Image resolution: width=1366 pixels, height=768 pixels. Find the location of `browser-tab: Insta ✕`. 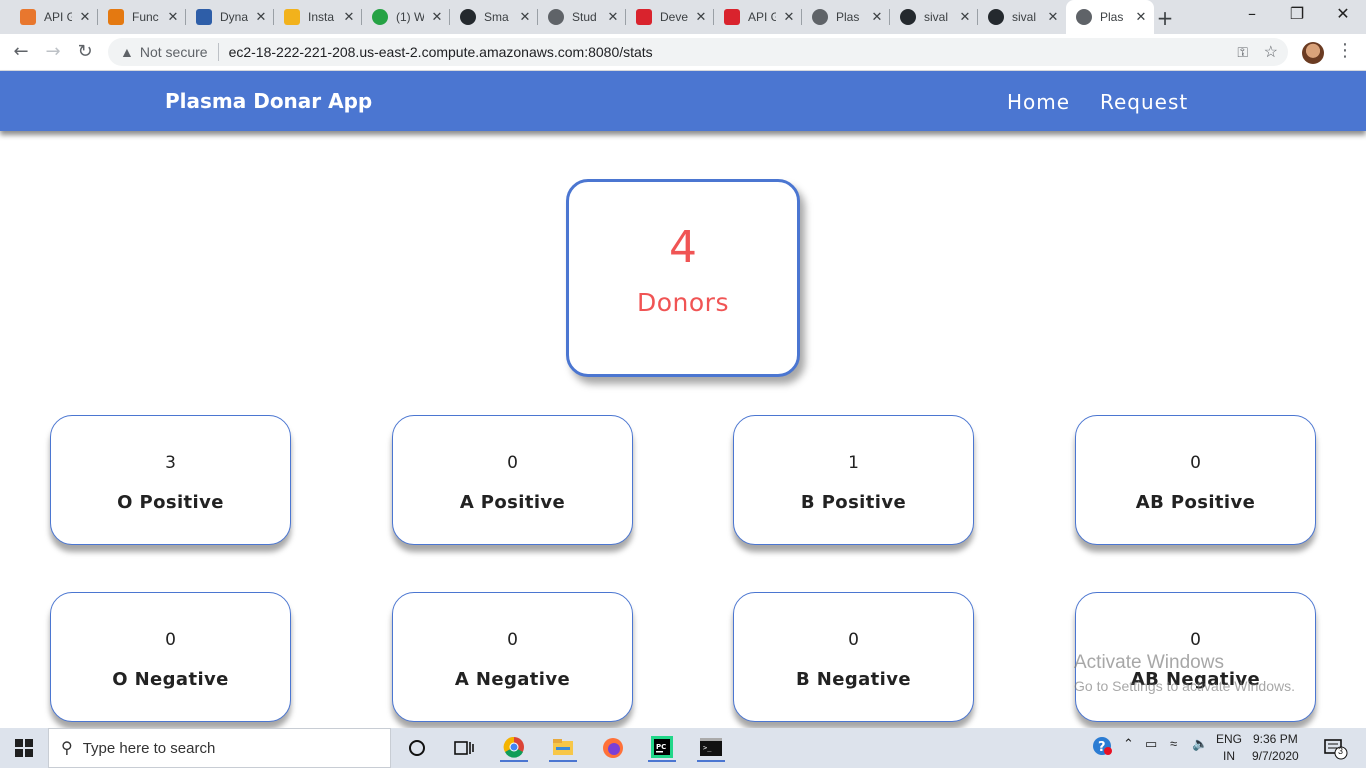

browser-tab: Insta ✕ is located at coordinates (318, 17).